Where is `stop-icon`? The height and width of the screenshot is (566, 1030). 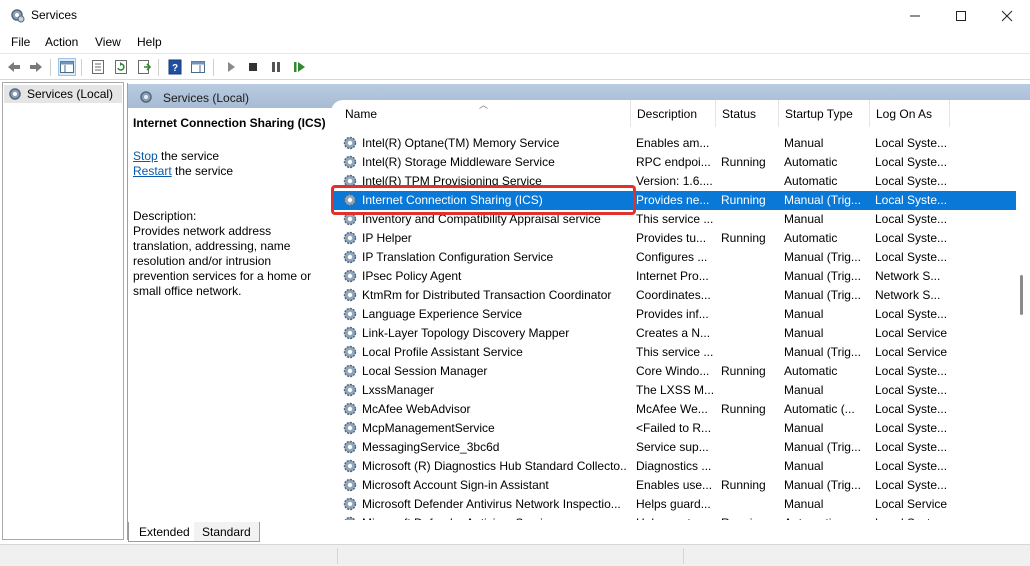
stop-icon is located at coordinates (253, 67).